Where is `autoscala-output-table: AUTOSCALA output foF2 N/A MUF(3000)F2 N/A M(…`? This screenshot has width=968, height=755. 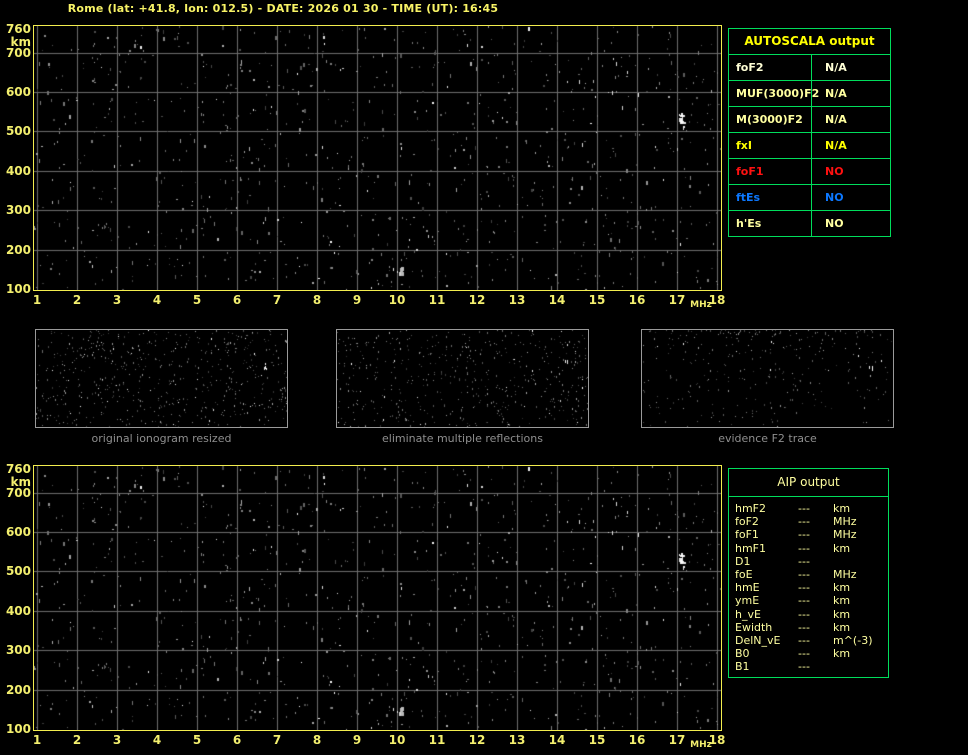
autoscala-output-table: AUTOSCALA output foF2 N/A MUF(3000)F2 N/A M(… is located at coordinates (809, 132).